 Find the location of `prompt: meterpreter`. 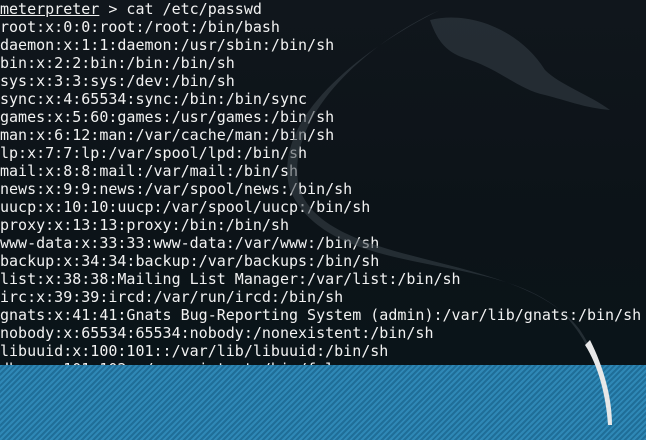

prompt: meterpreter is located at coordinates (50, 9).